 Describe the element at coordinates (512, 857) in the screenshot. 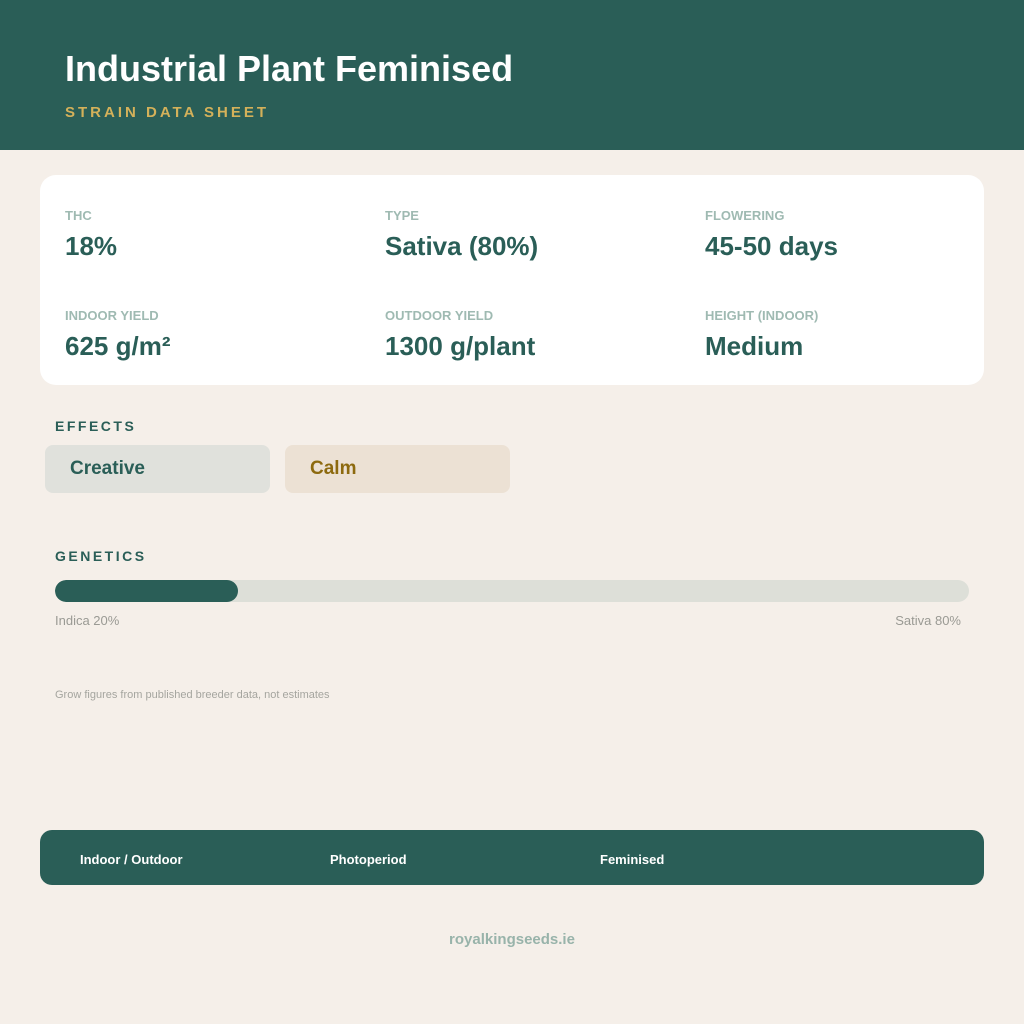

I see `footer-features-bar: Indoor / Outdoor Photoperiod Feminised` at that location.